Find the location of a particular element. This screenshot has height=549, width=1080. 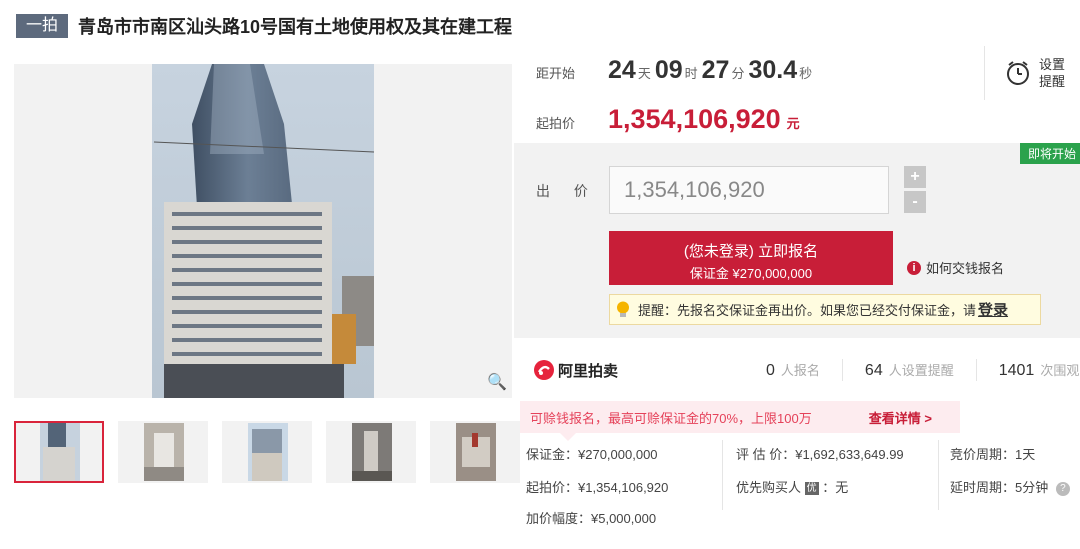

auction-round-tag: 一拍 is located at coordinates (42, 26).